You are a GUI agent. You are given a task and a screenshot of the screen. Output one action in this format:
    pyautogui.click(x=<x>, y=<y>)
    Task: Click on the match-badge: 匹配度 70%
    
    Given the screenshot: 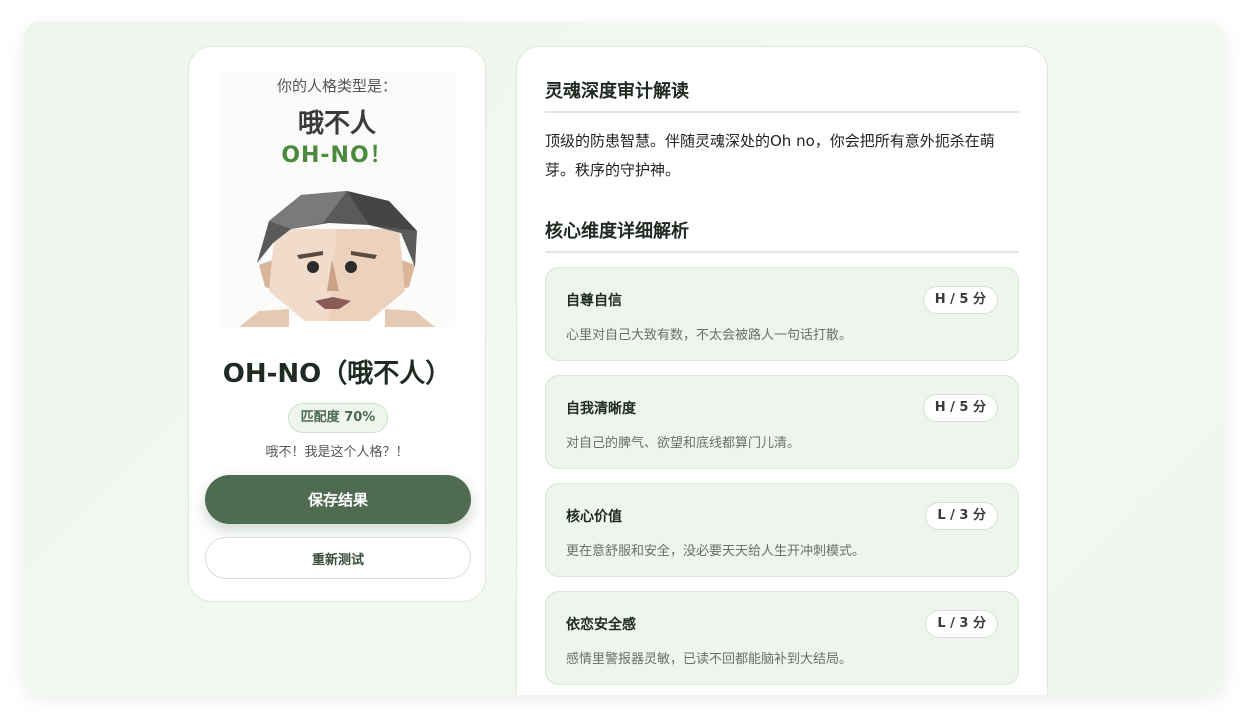 What is the action you would take?
    pyautogui.click(x=338, y=418)
    